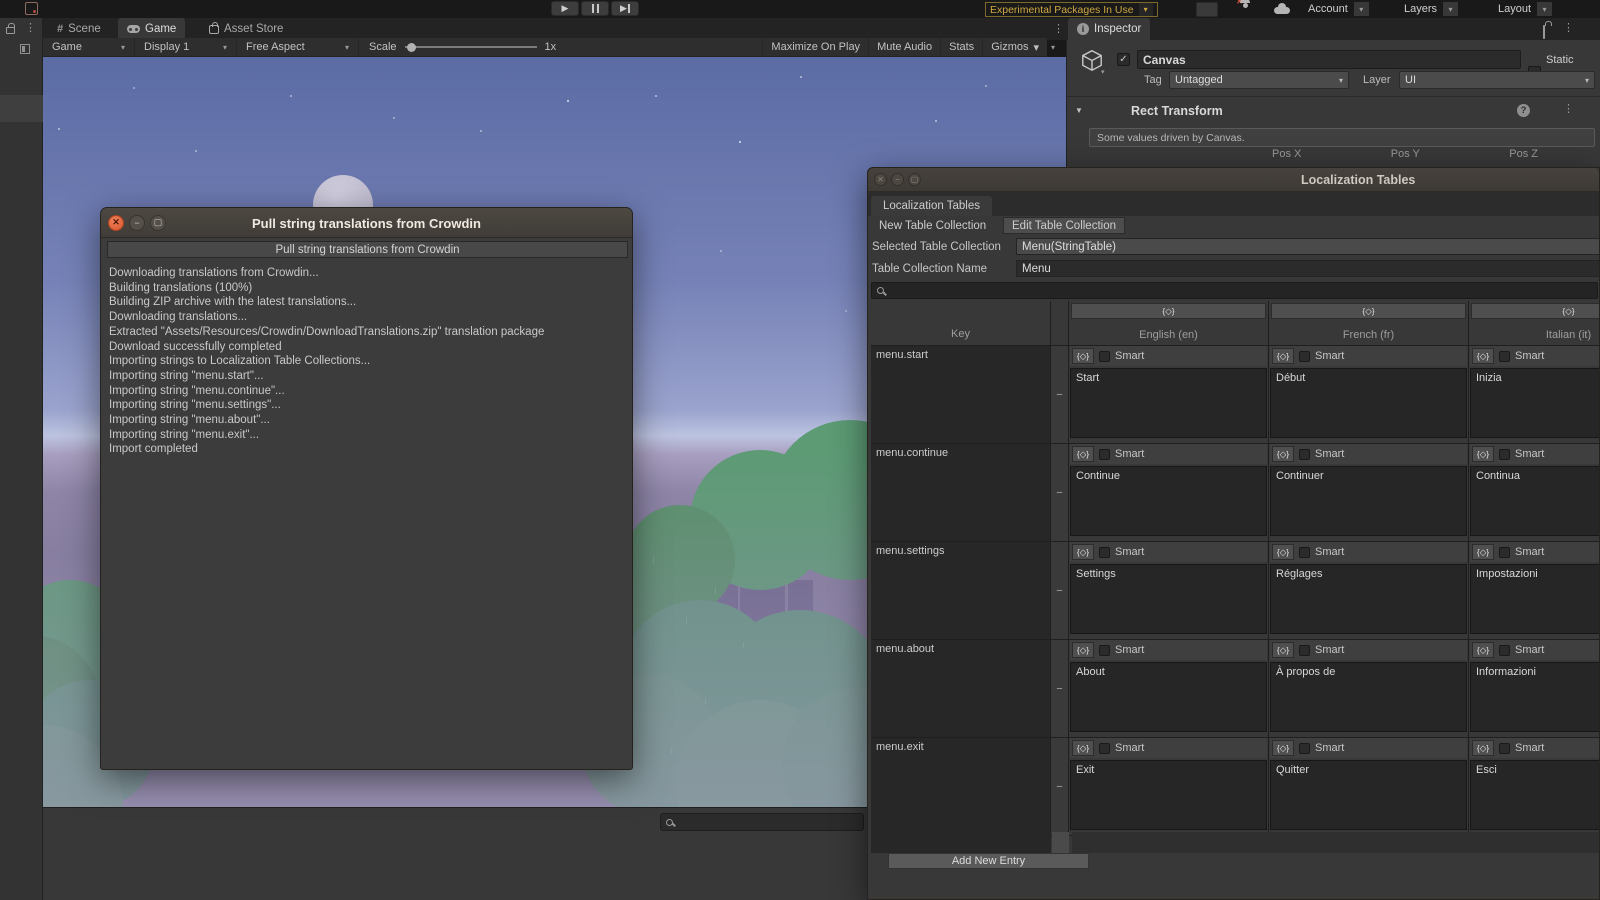  Describe the element at coordinates (1368, 403) in the screenshot. I see `translation-input: Début` at that location.